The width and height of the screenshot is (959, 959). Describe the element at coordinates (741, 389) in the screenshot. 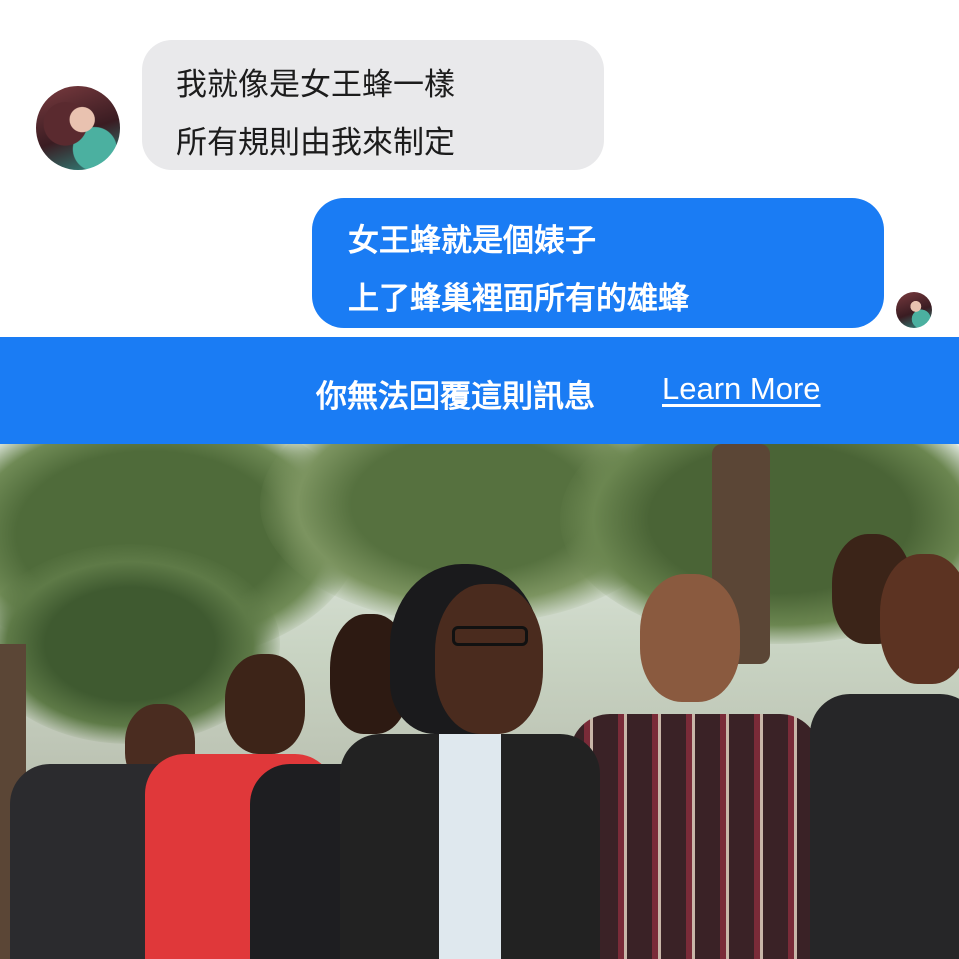

I see `learn-more-link: Learn More` at that location.